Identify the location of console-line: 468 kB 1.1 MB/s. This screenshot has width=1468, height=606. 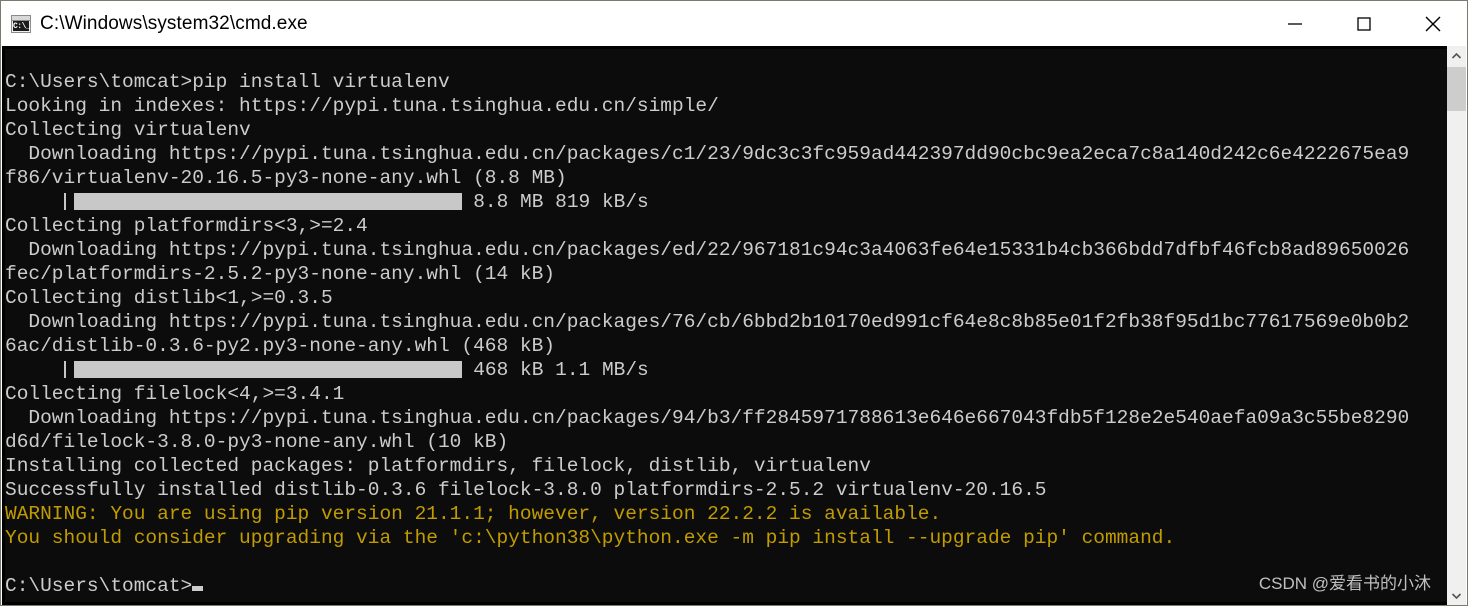
(727, 370).